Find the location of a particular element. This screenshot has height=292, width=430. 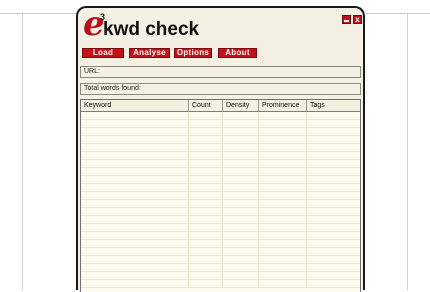

backdrop-line-left is located at coordinates (38, 13).